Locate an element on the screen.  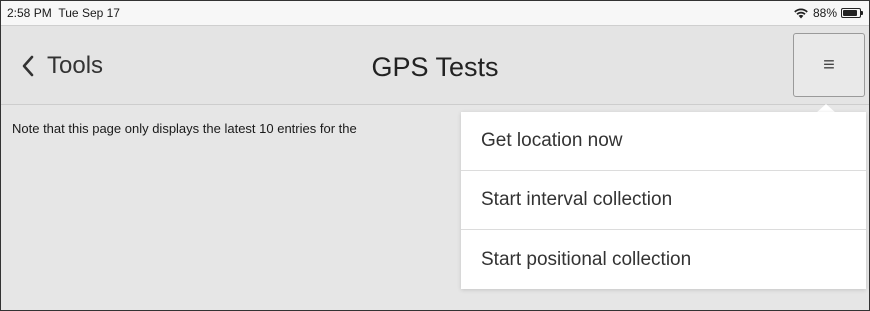
hamburger-icon: ≡ is located at coordinates (829, 64).